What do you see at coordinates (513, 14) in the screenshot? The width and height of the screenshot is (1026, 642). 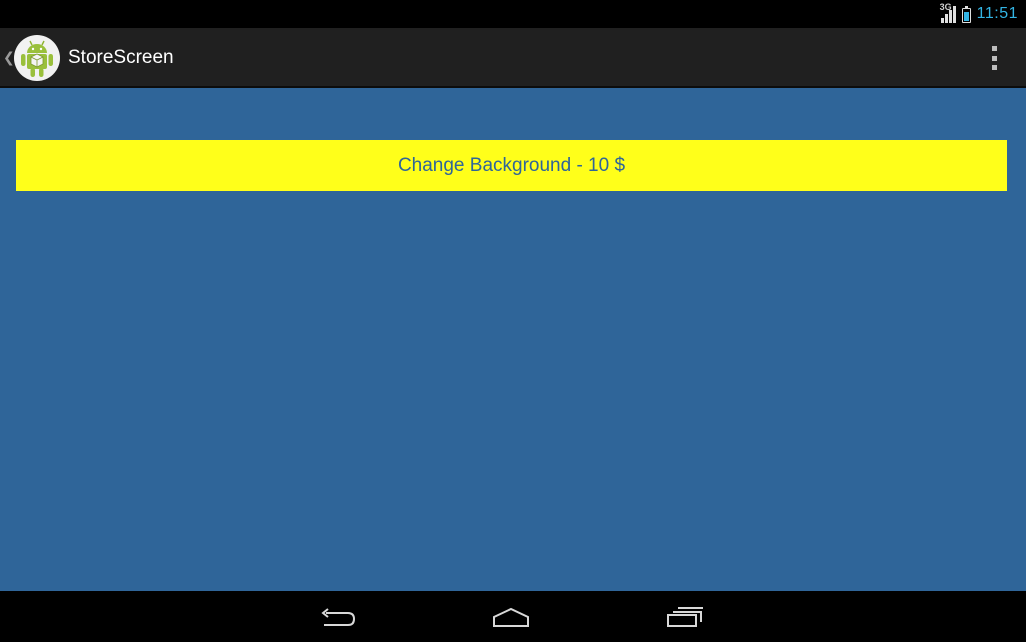 I see `status-bar: 3G 11:51` at bounding box center [513, 14].